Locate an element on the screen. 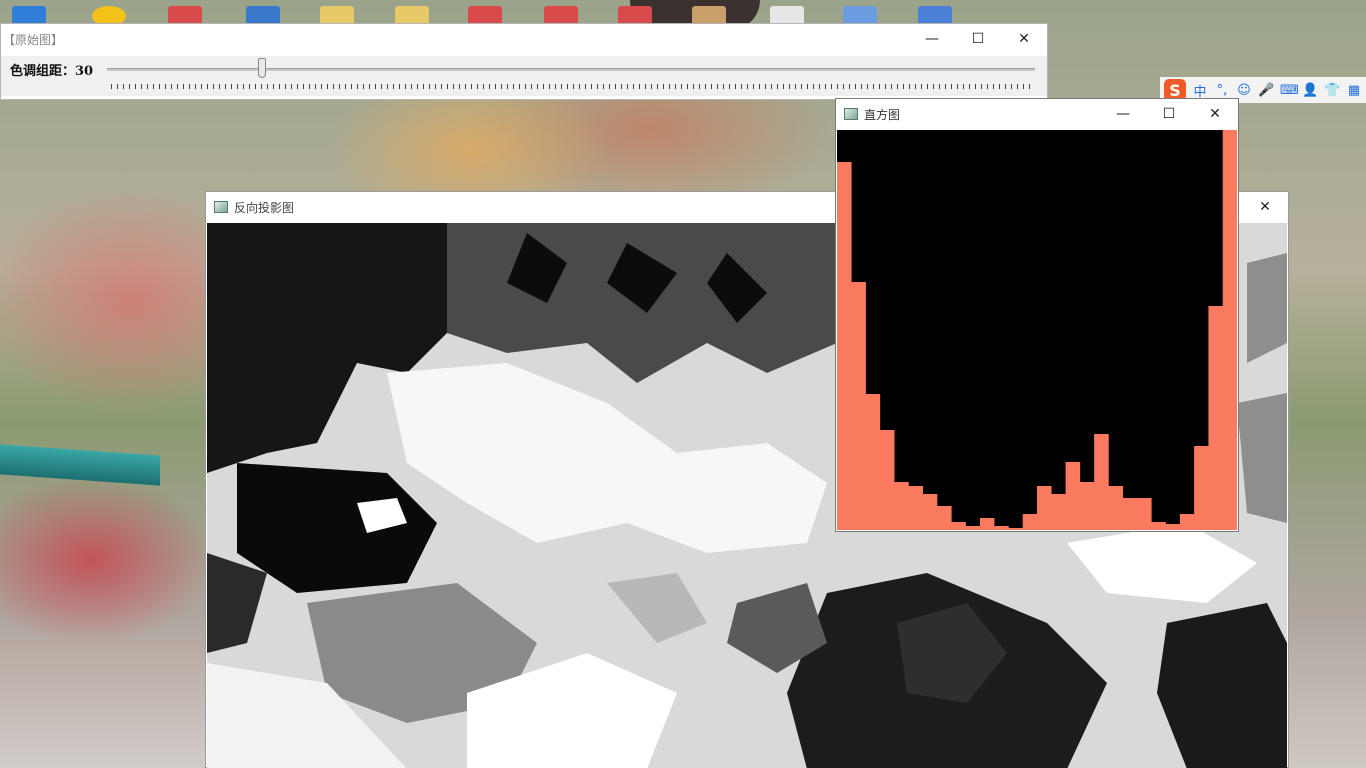  user-icon: 👤 is located at coordinates (1310, 90).